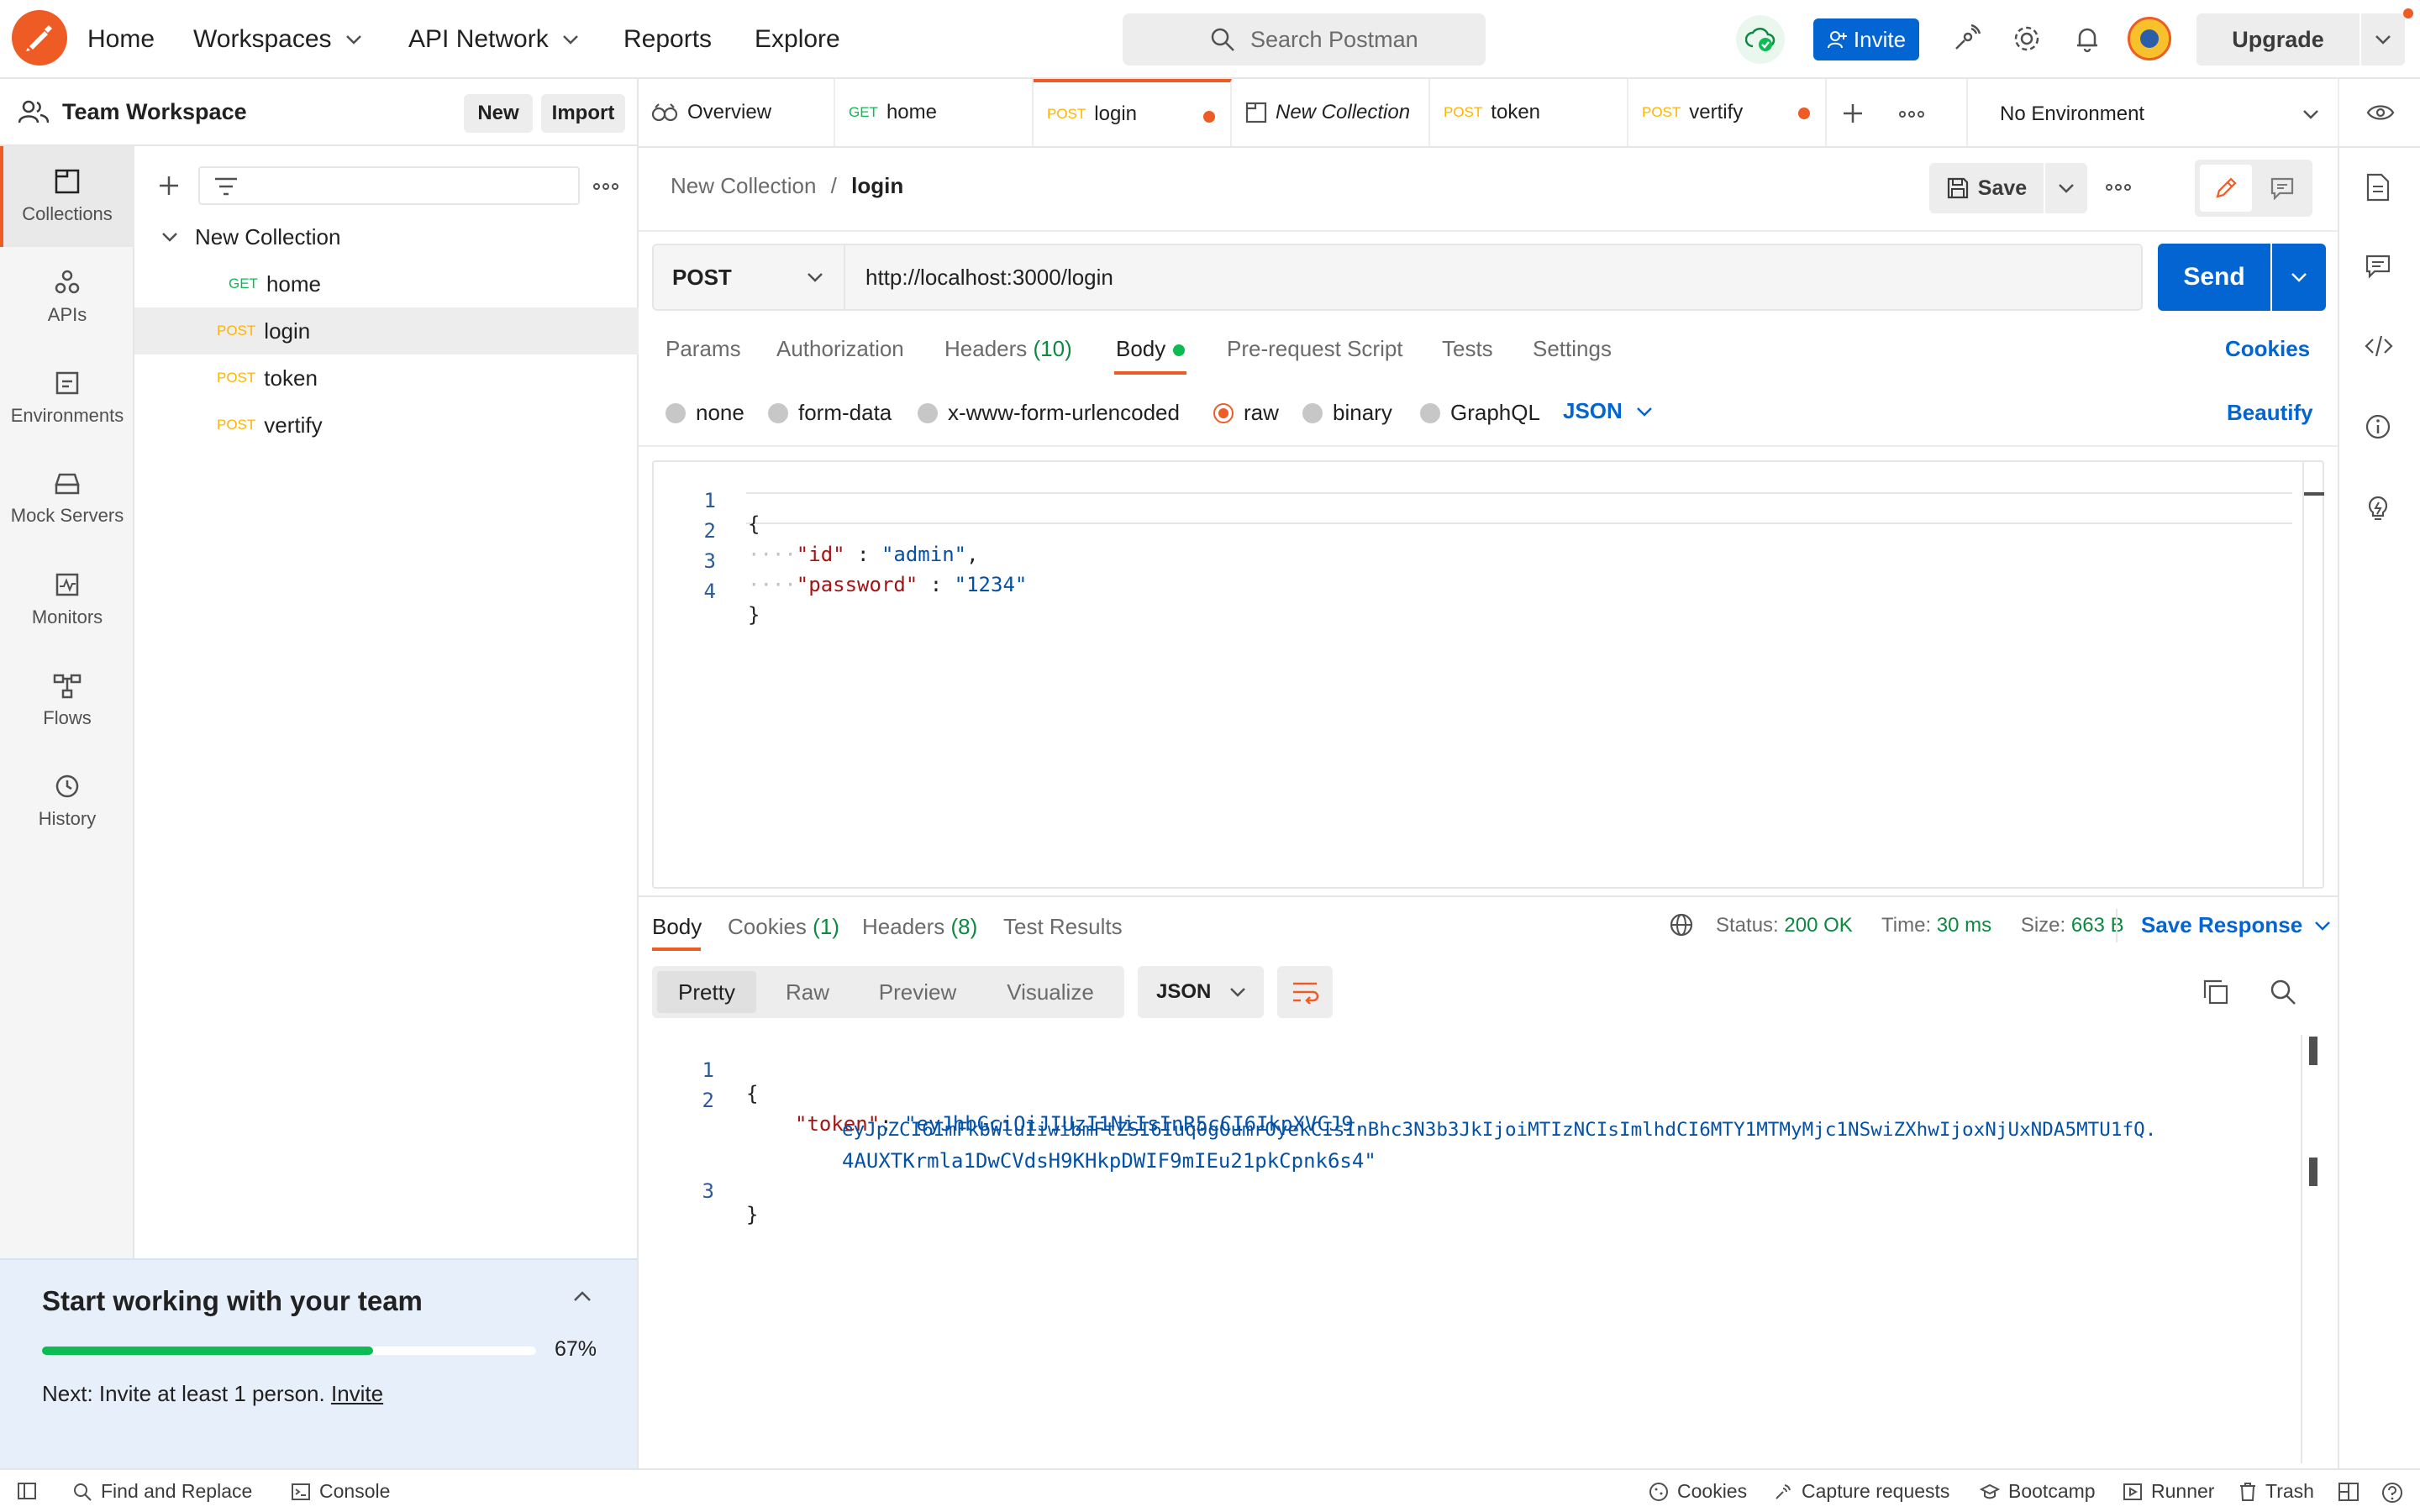 The height and width of the screenshot is (1512, 2420). What do you see at coordinates (162, 1491) in the screenshot?
I see `find-replace-button: Find and Replace` at bounding box center [162, 1491].